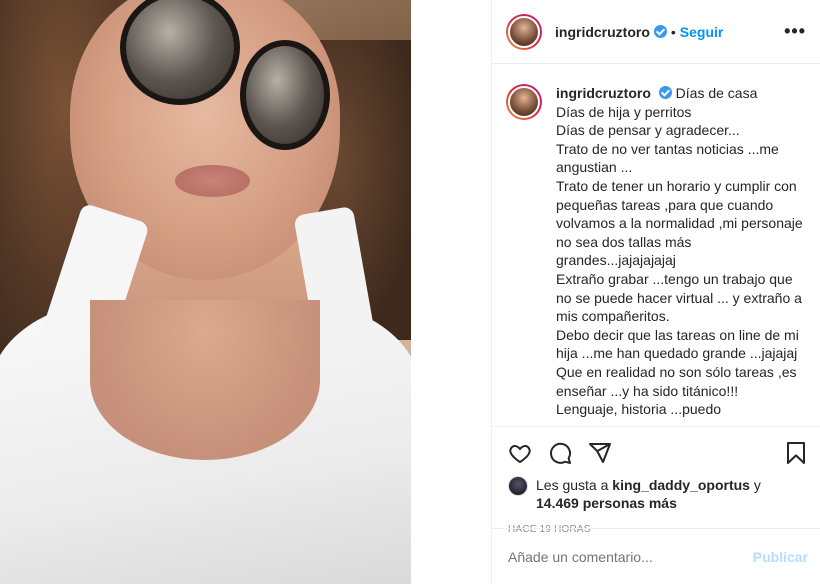 The height and width of the screenshot is (584, 820). I want to click on comment-icon, so click(560, 453).